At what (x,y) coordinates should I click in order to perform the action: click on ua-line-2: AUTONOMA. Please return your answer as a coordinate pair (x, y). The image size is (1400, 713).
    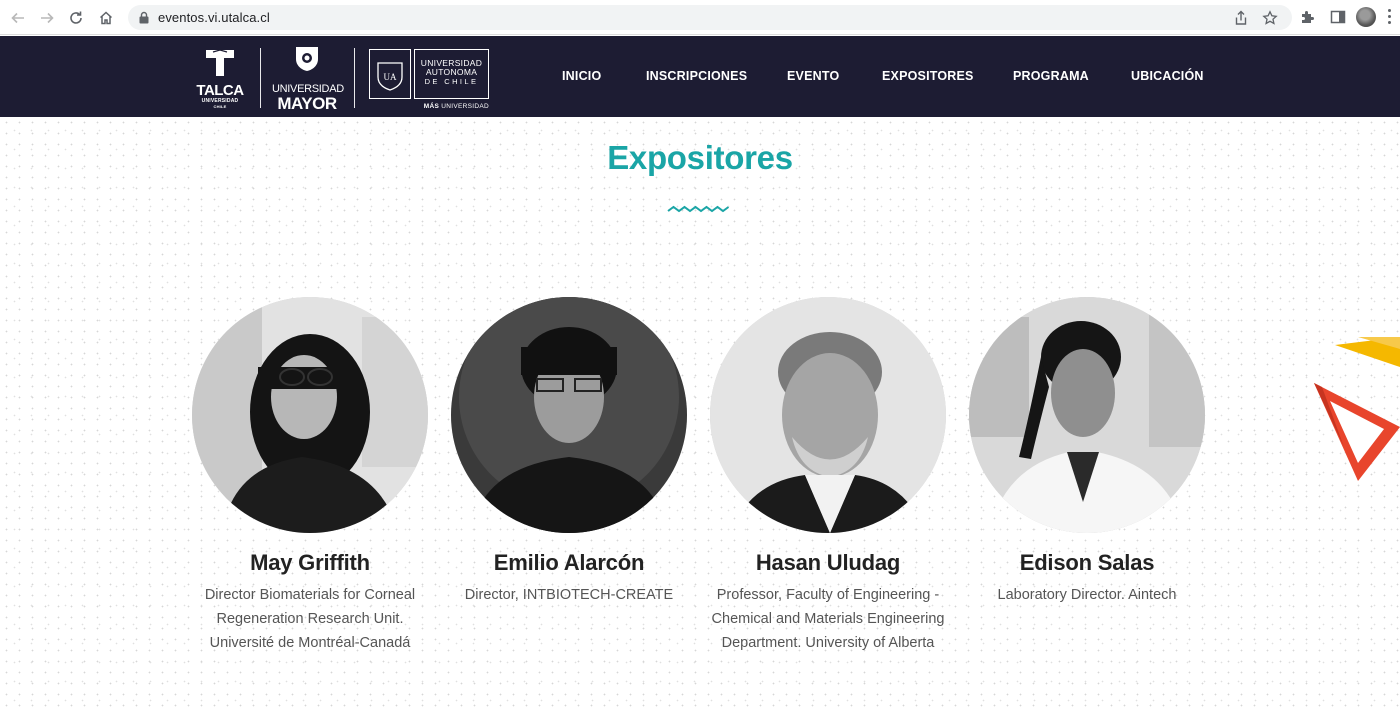
    Looking at the image, I should click on (451, 72).